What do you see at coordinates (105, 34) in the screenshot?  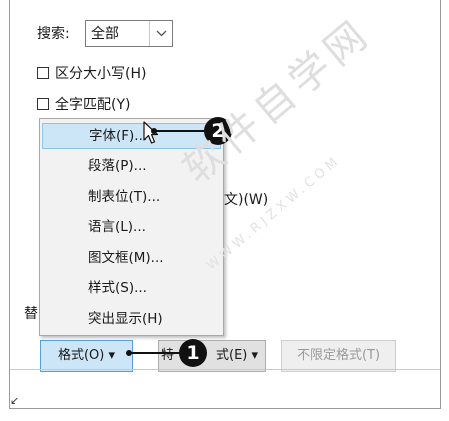 I see `search-direction-value: 全部` at bounding box center [105, 34].